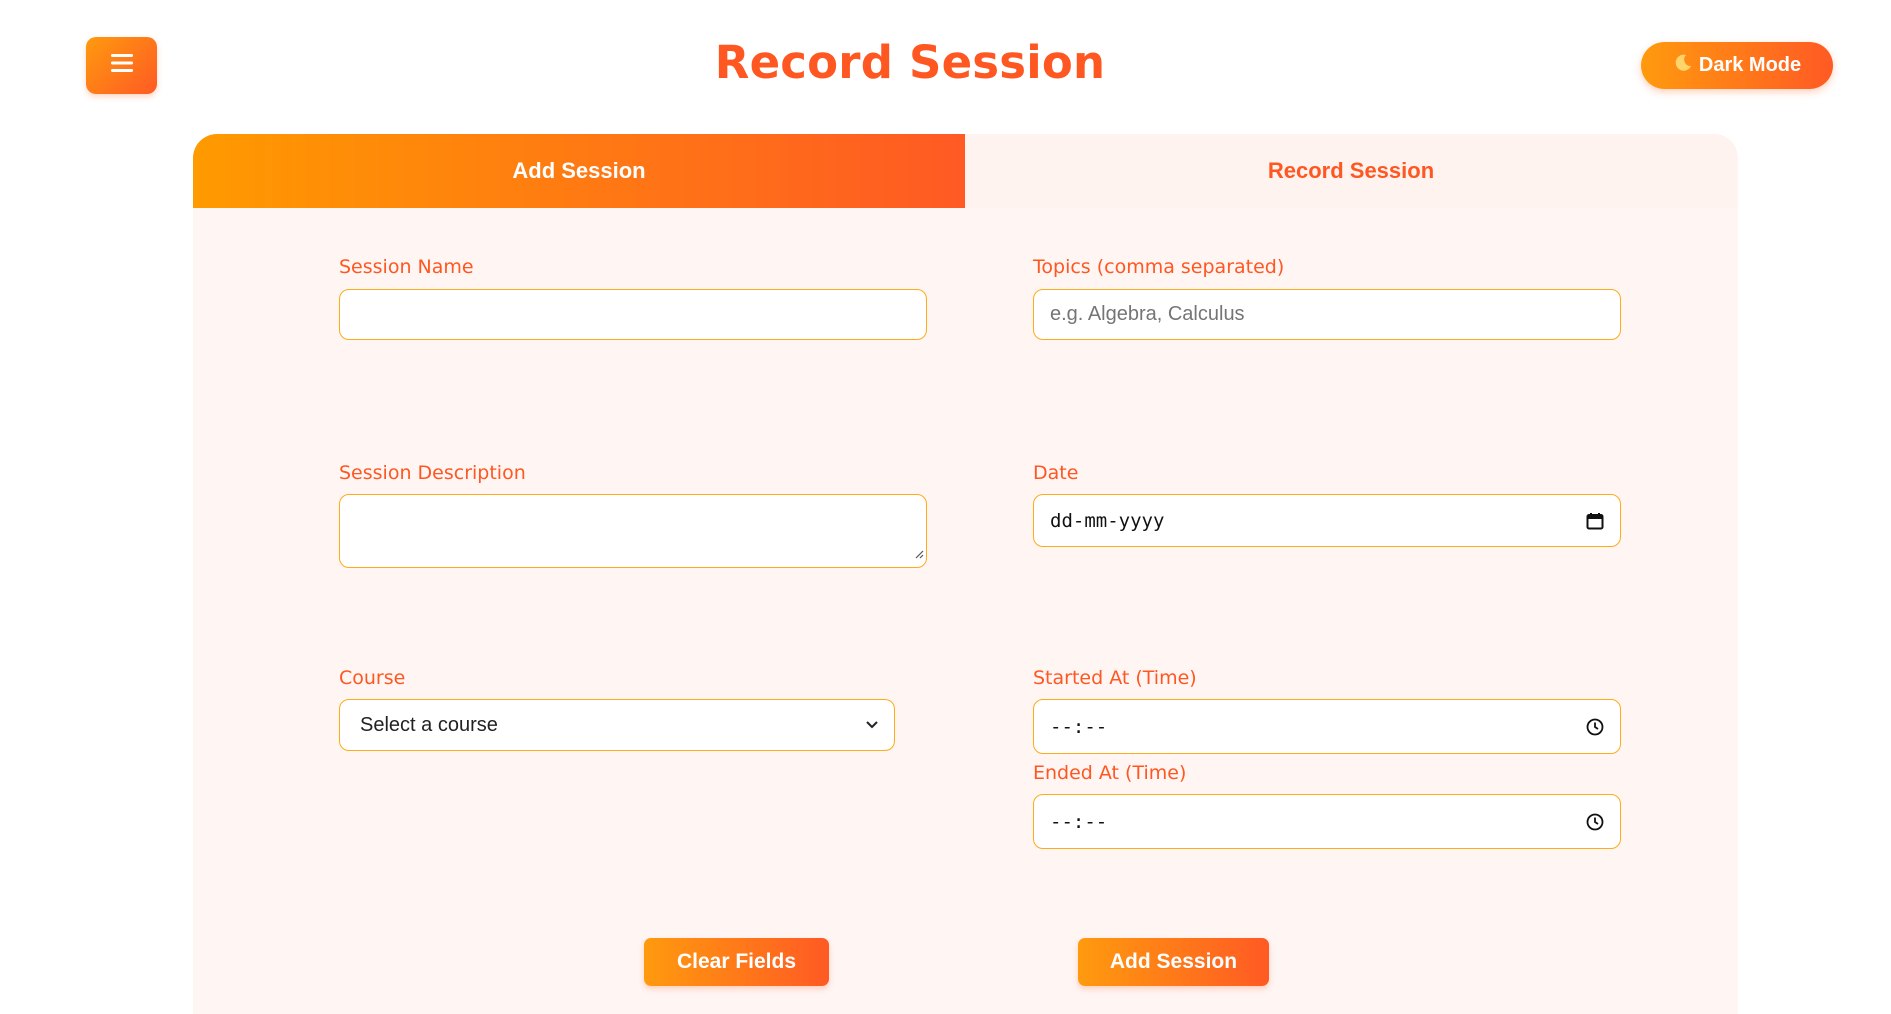 The height and width of the screenshot is (1014, 1891). I want to click on course-label: Course, so click(372, 678).